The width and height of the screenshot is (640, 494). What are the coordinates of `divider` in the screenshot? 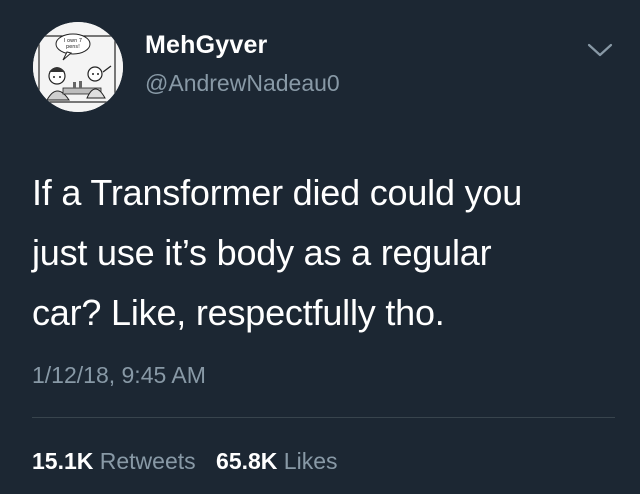 It's located at (323, 417).